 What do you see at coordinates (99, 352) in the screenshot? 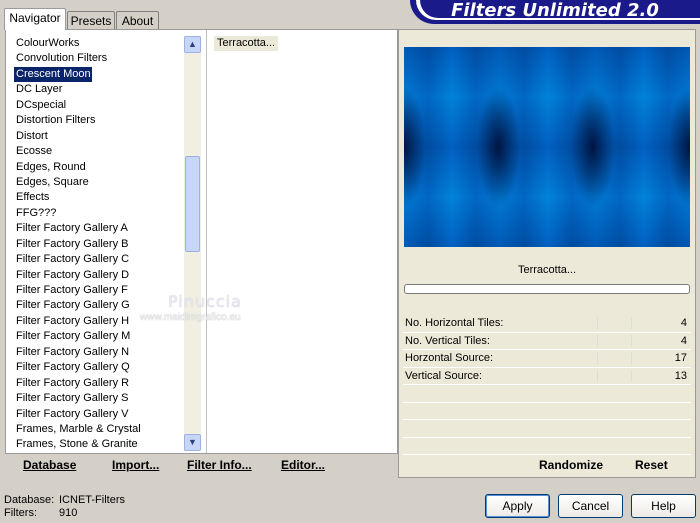
I see `list-item: Filter Factory Gallery N` at bounding box center [99, 352].